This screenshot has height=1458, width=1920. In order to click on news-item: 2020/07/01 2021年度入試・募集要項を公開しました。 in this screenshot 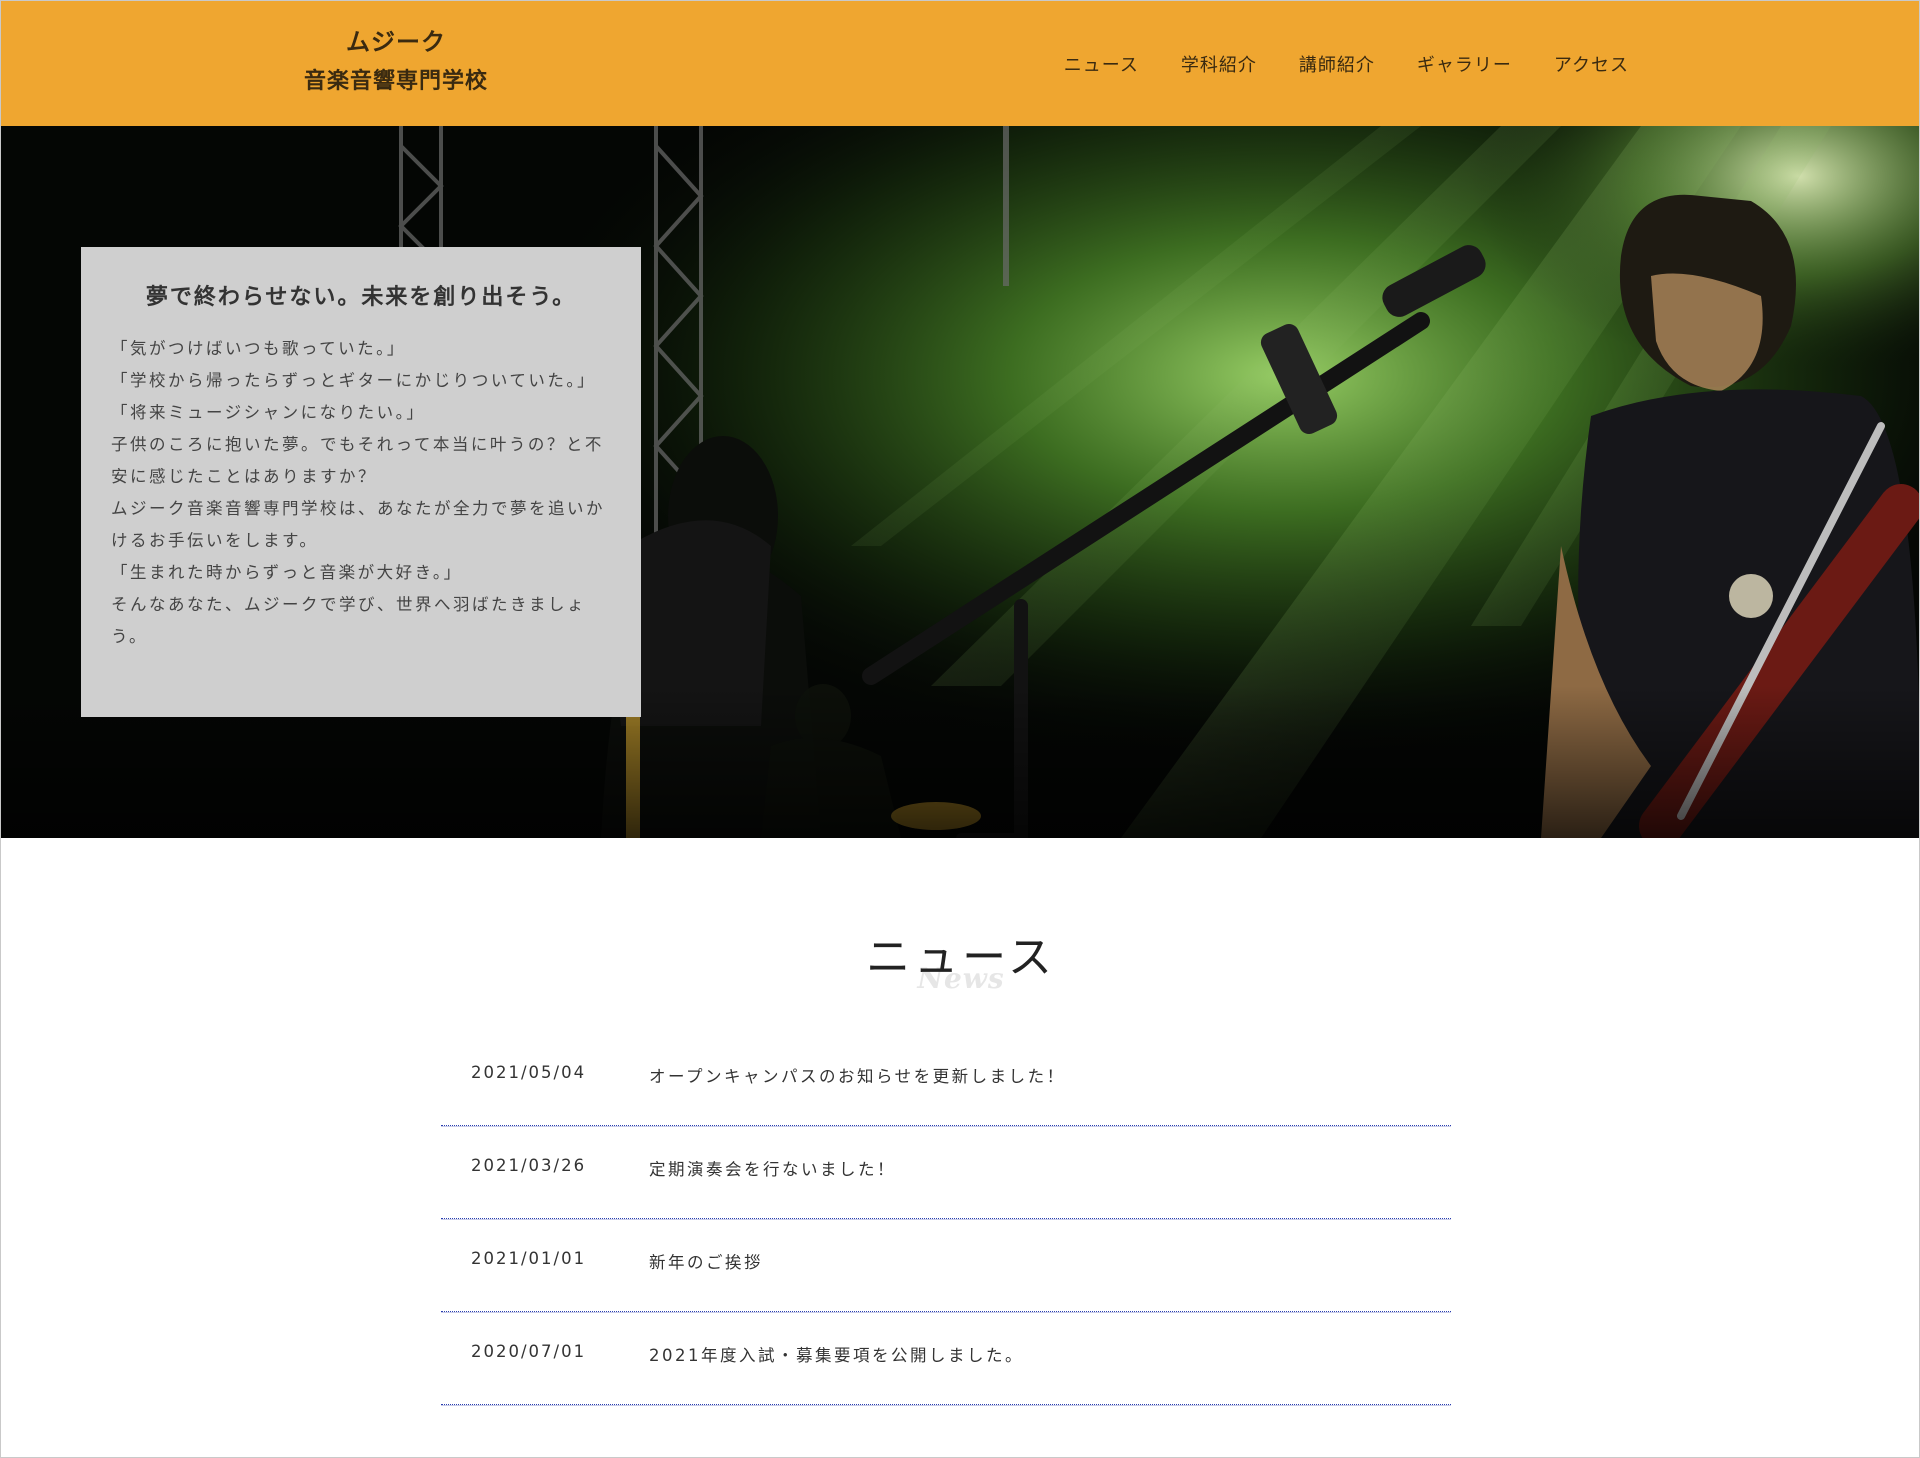, I will do `click(946, 1359)`.